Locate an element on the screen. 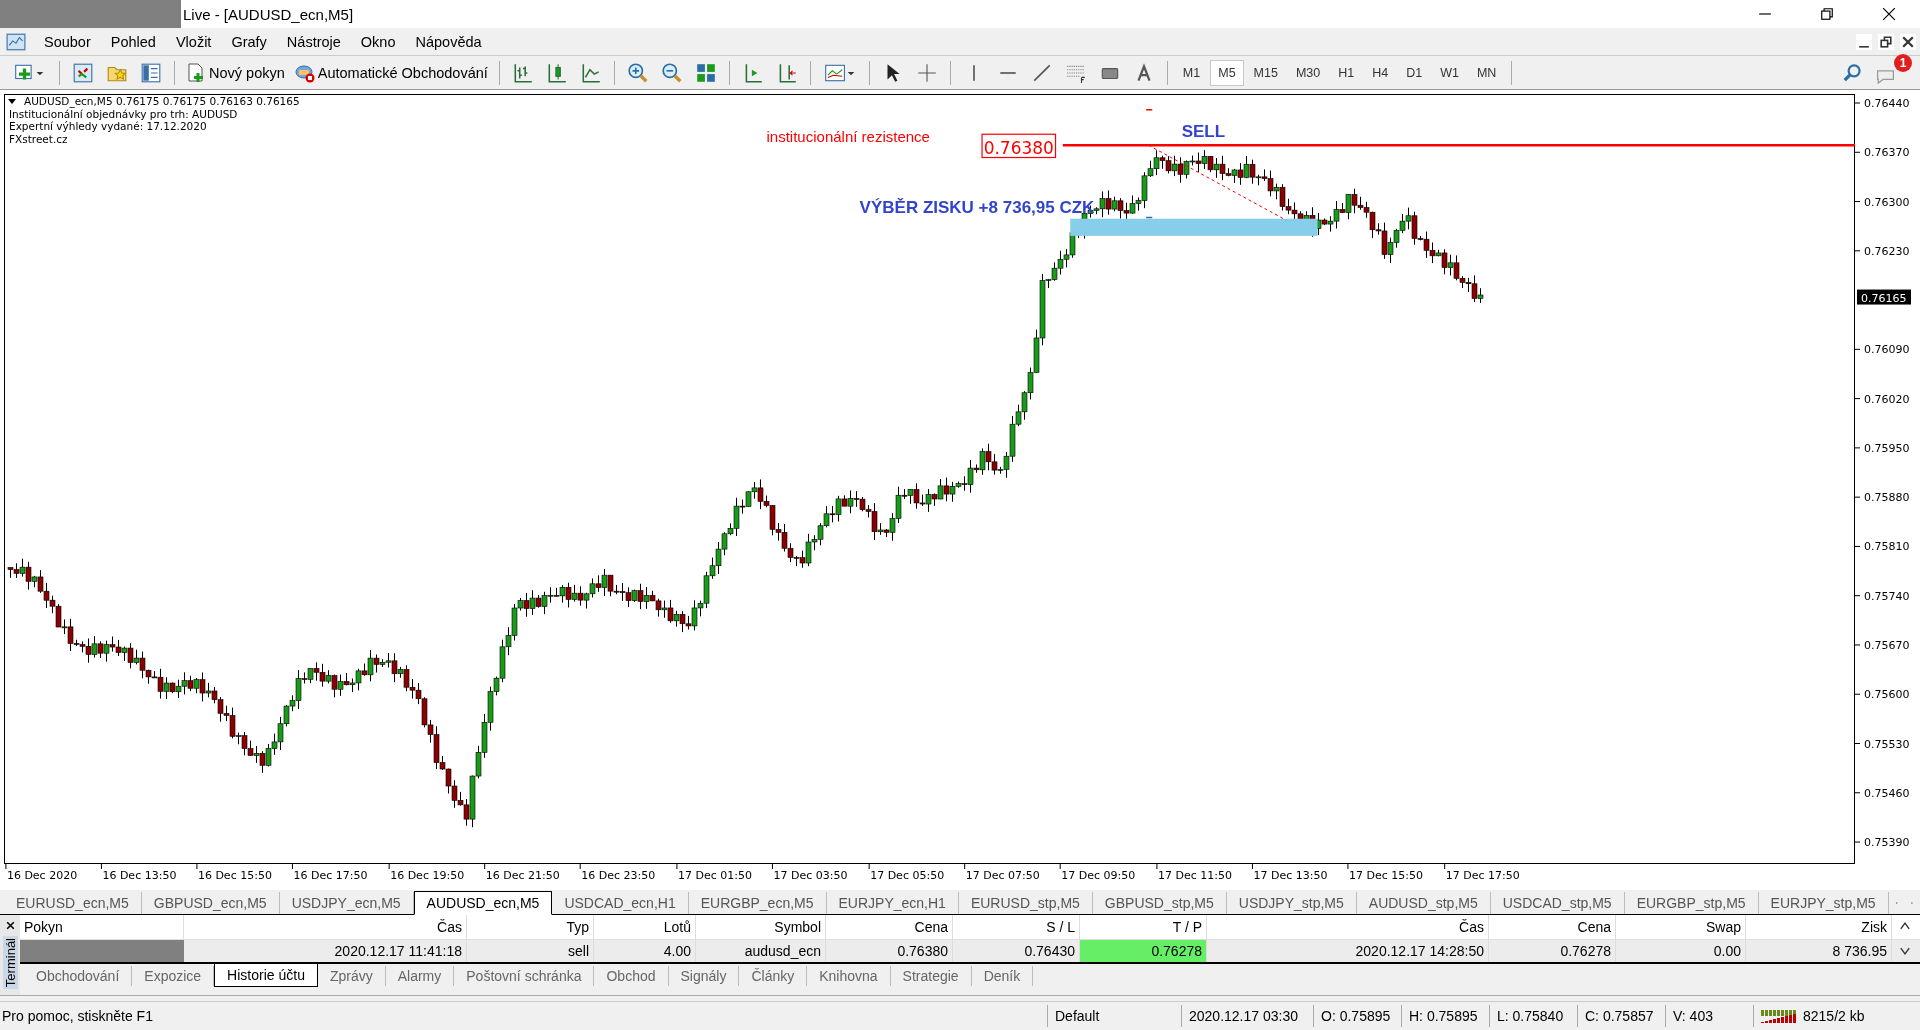 The width and height of the screenshot is (1920, 1030). chart-tab: EURGBP_ecn,M5 is located at coordinates (757, 903).